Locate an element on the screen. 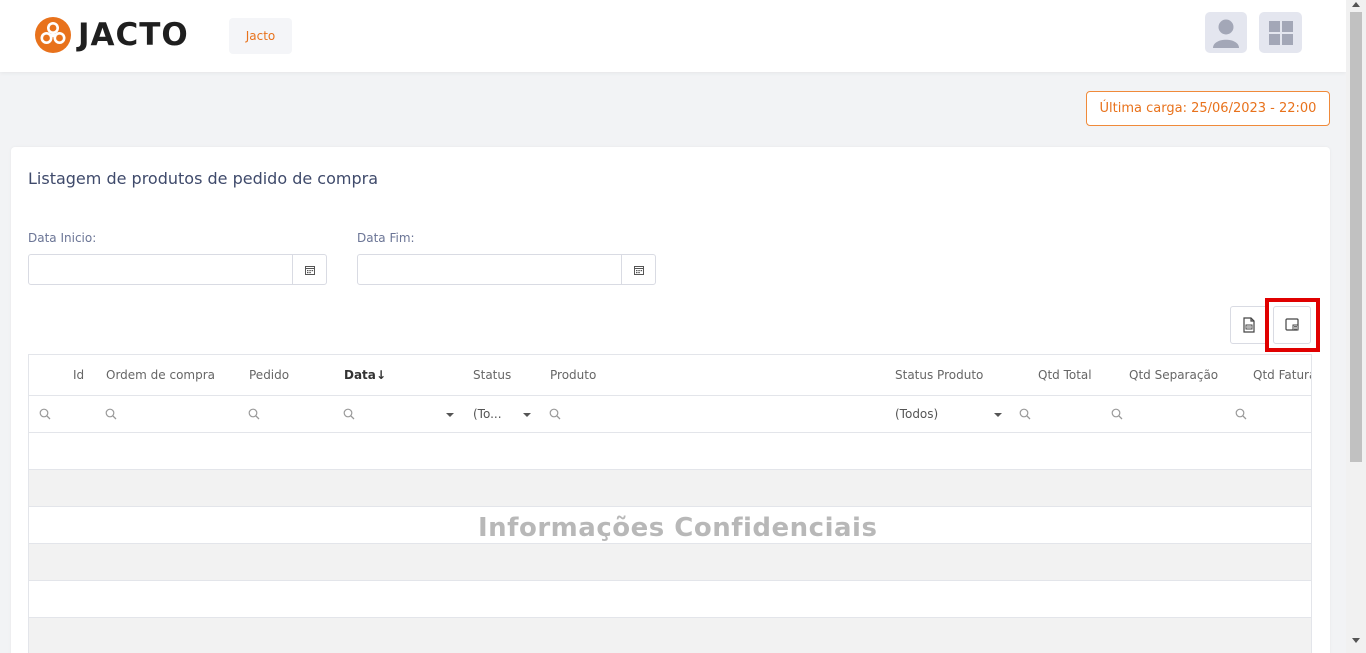 This screenshot has height=653, width=1366. column-header-produto: Produto is located at coordinates (573, 375).